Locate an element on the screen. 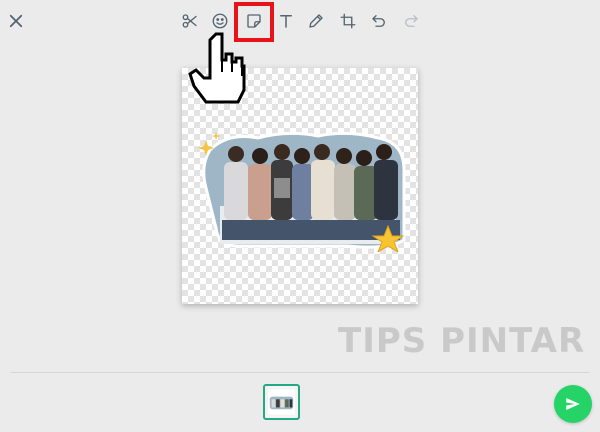  thumbnail-image is located at coordinates (281, 402).